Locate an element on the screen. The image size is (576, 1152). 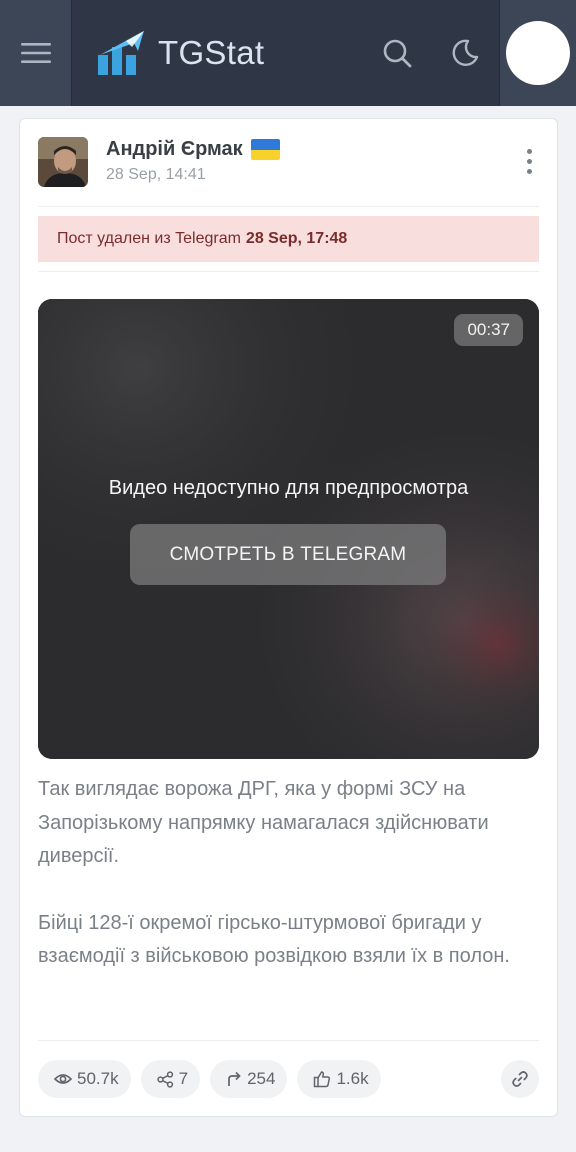
post-header: Андрій Єрмак 28 Sep, 14:41 is located at coordinates (289, 165).